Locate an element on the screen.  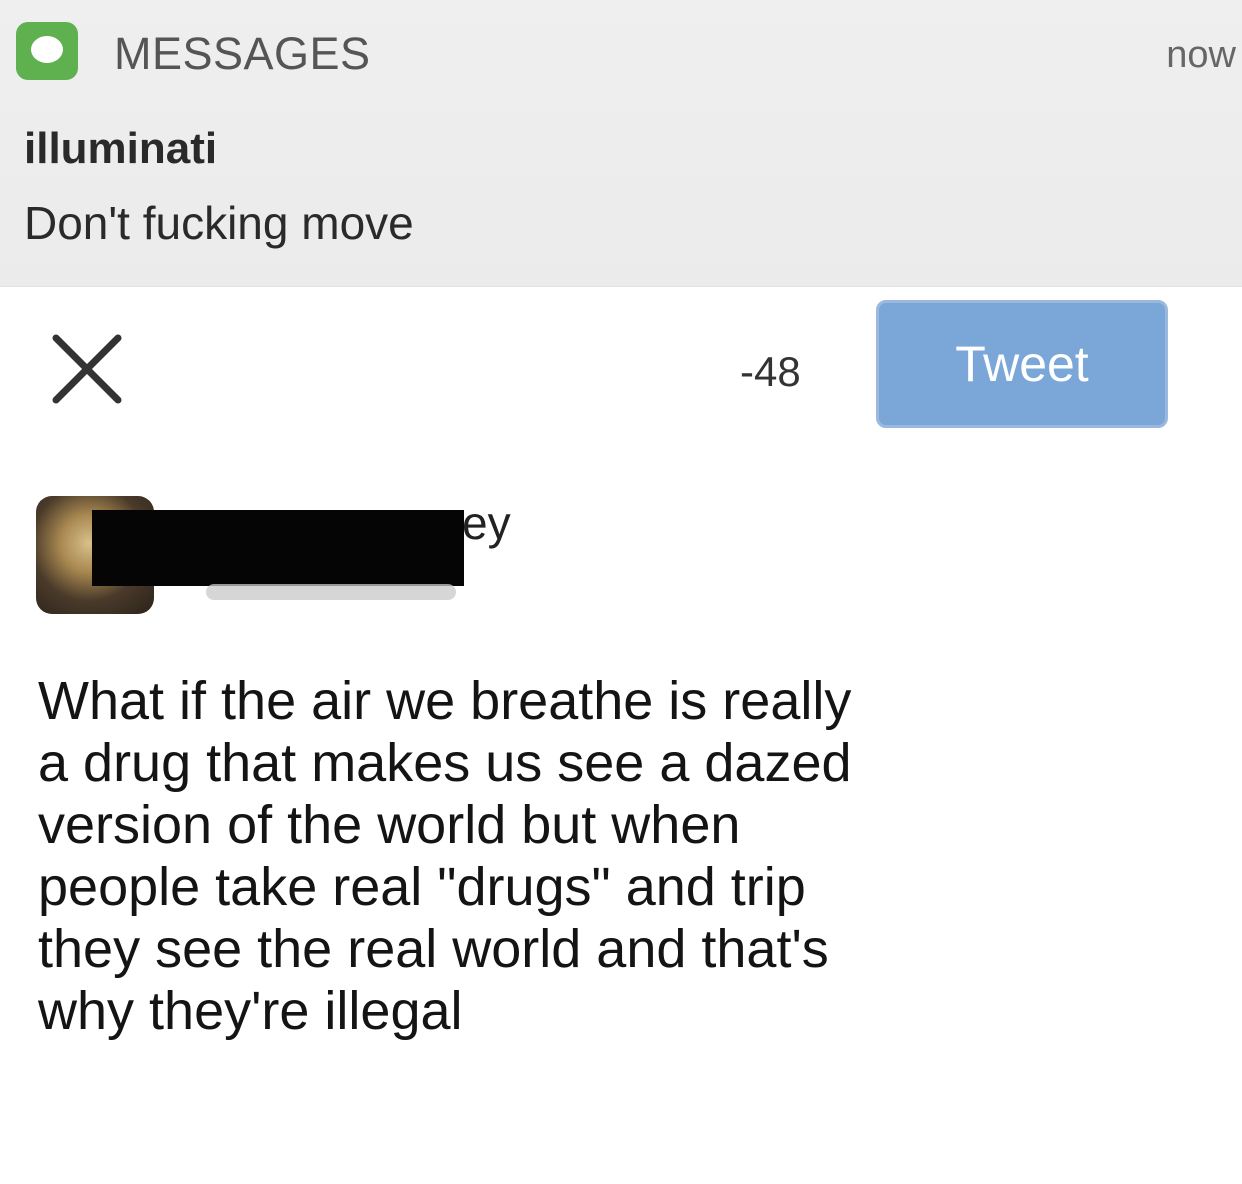
tweet-text-line: version of the world but when is located at coordinates (389, 825).